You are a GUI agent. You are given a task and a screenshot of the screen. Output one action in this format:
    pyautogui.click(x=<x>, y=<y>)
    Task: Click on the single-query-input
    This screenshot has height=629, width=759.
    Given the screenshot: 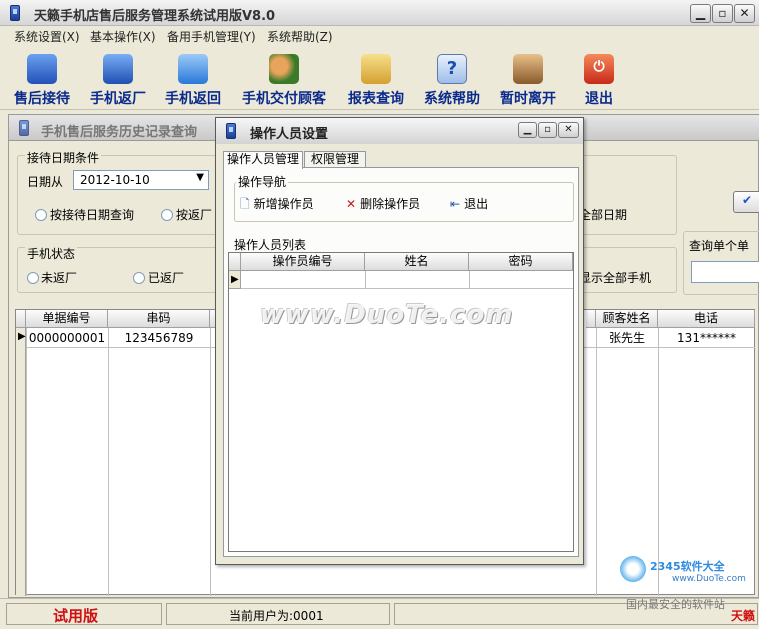 What is the action you would take?
    pyautogui.click(x=725, y=272)
    